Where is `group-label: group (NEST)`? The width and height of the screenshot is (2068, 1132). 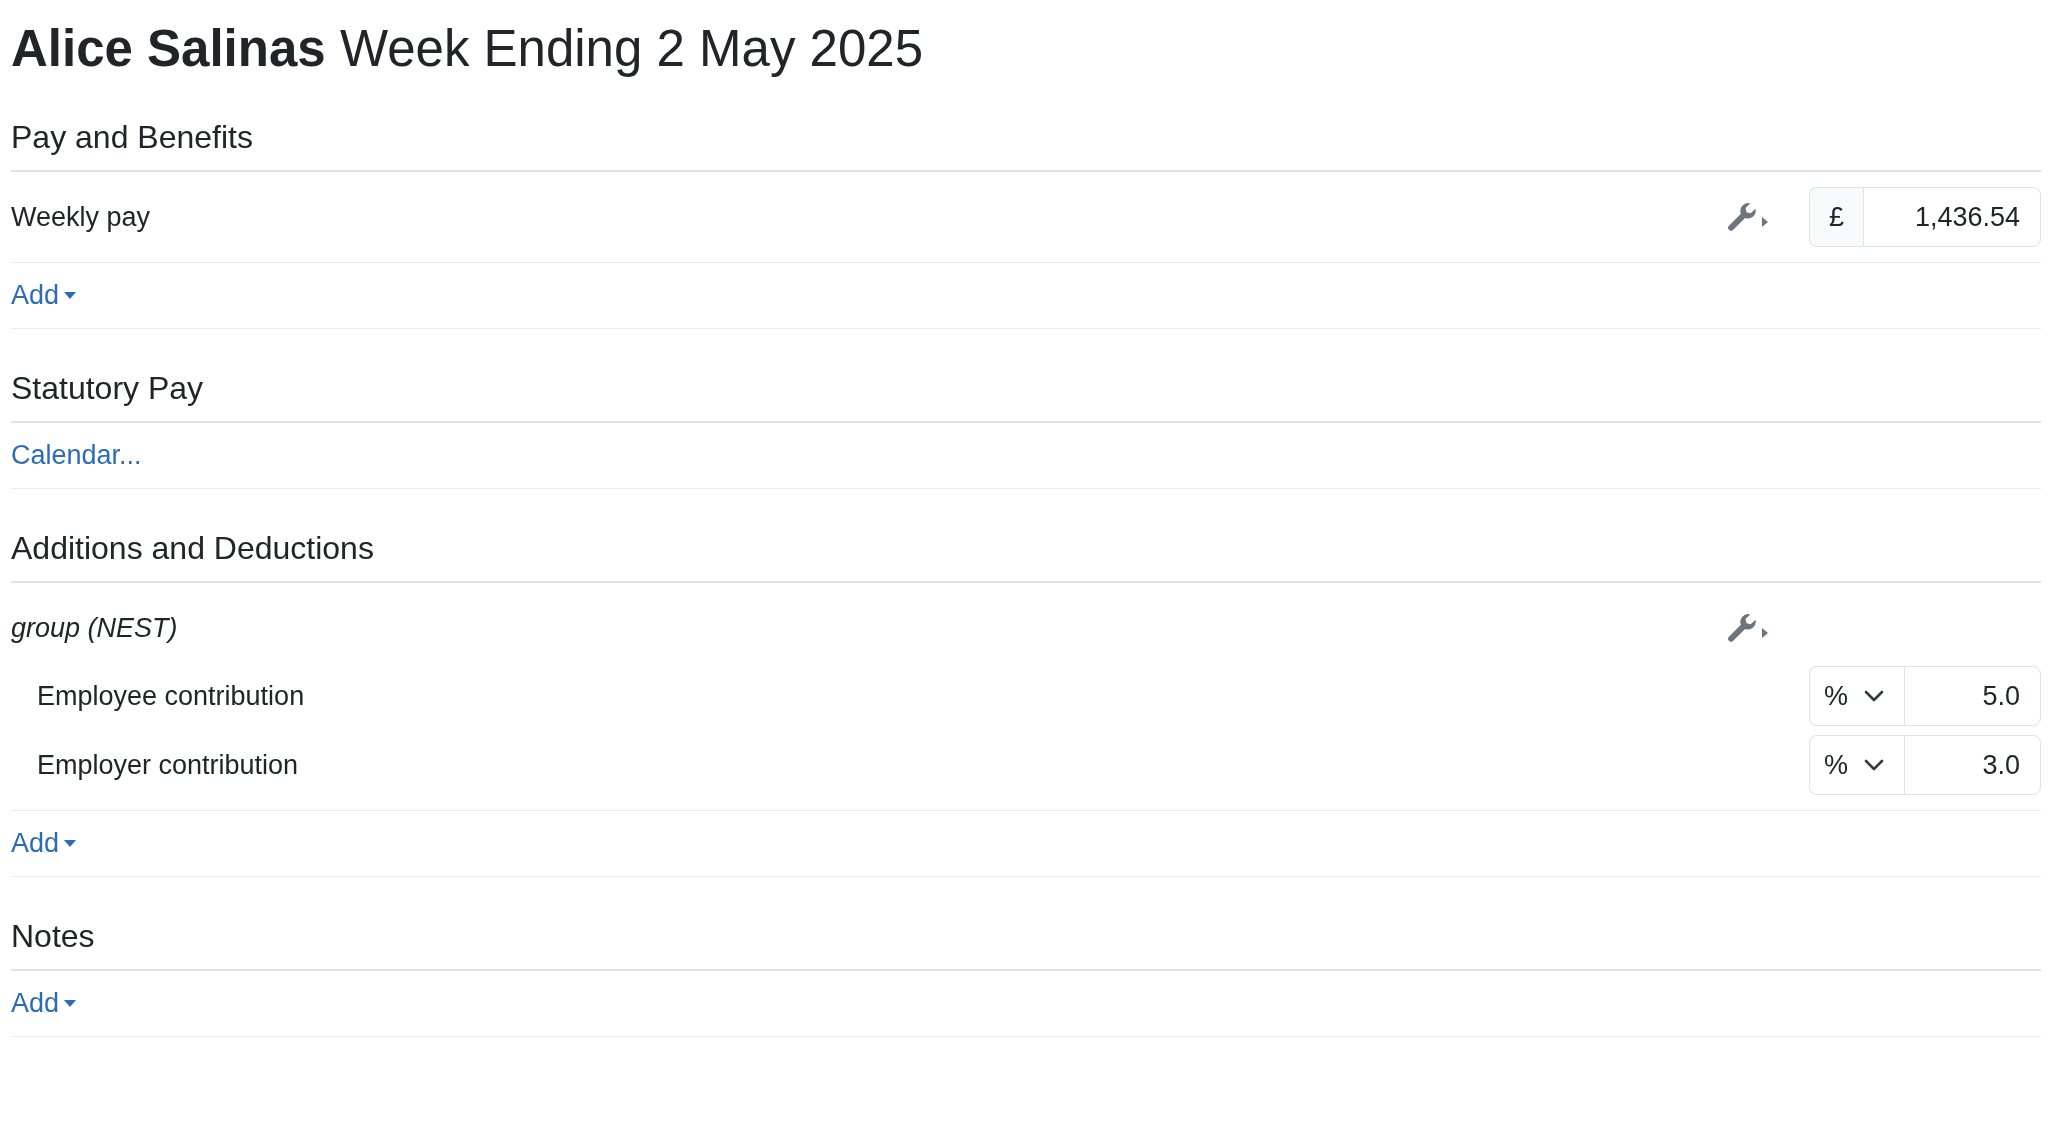
group-label: group (NEST) is located at coordinates (95, 628).